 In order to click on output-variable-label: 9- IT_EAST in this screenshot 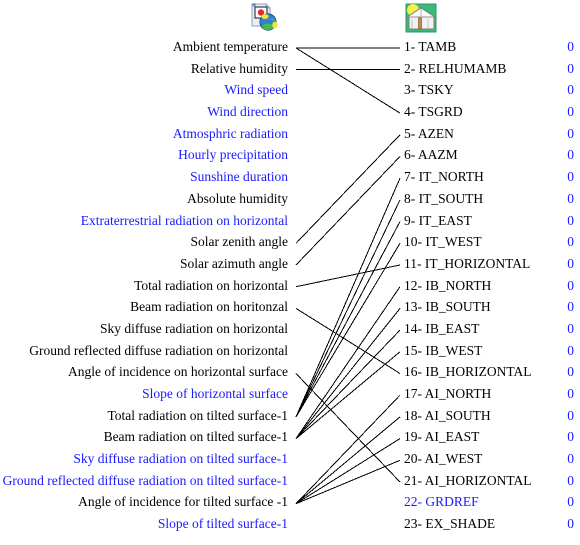, I will do `click(438, 220)`.